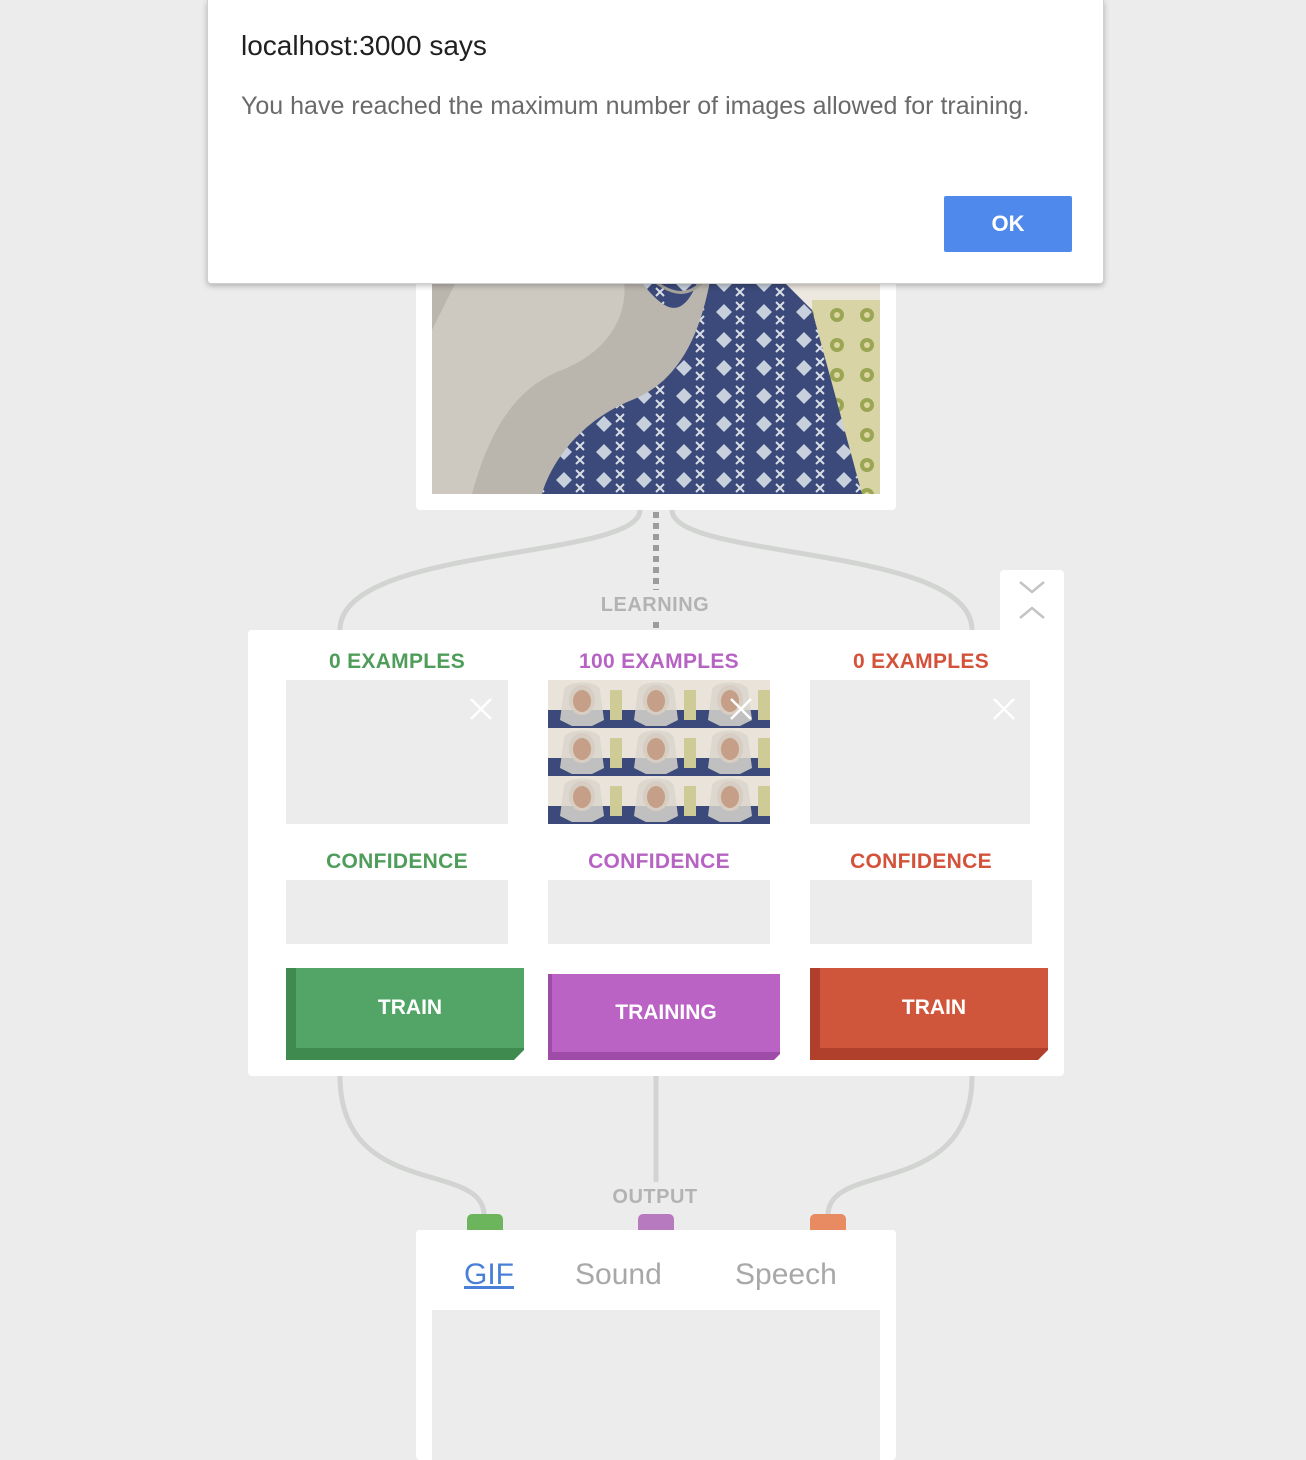  I want to click on class3-train-button: TRAIN, so click(929, 1014).